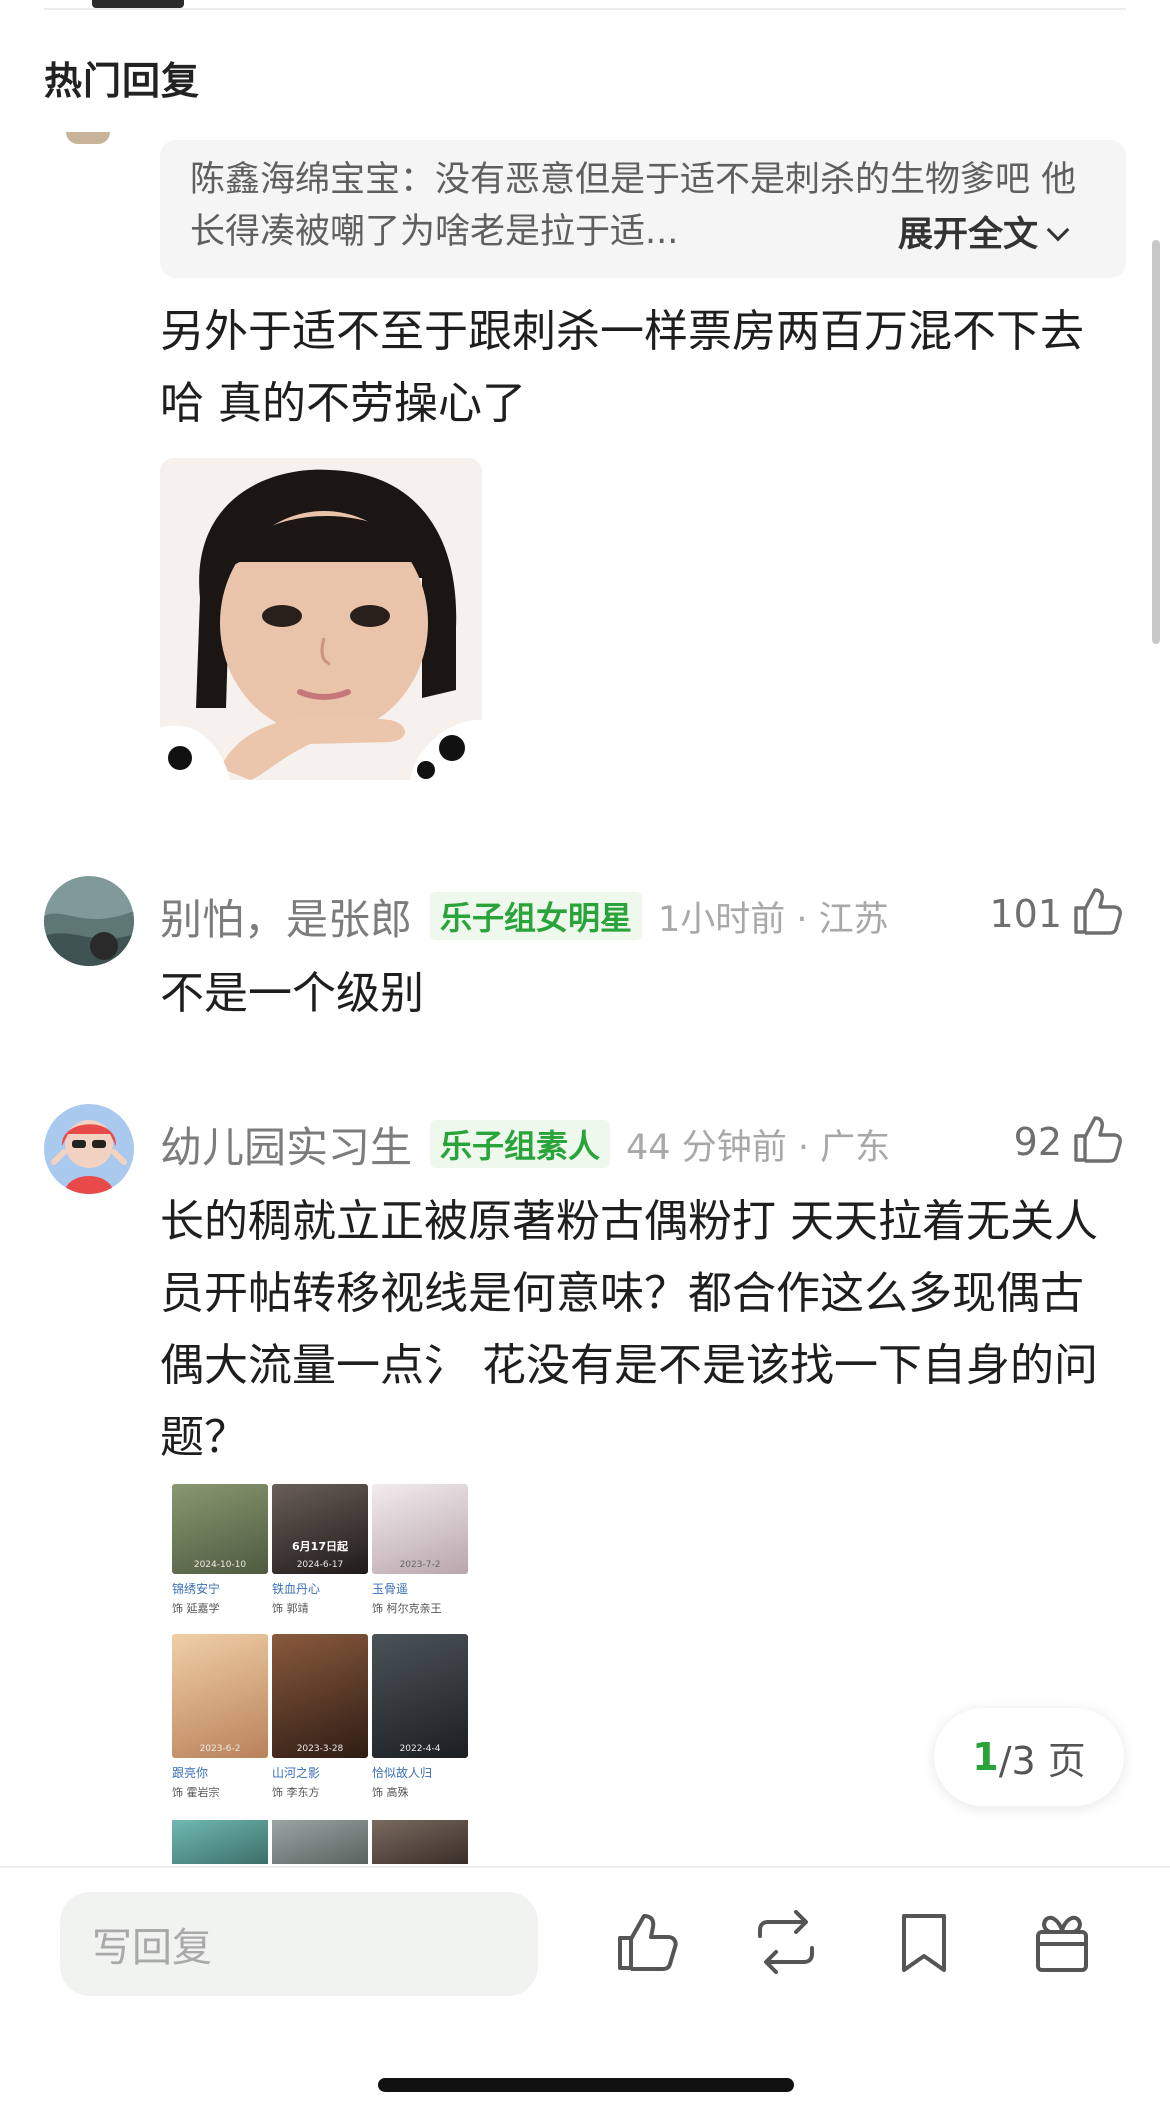 This screenshot has width=1170, height=2116. What do you see at coordinates (420, 1749) in the screenshot?
I see `film-date: 2022-4-4` at bounding box center [420, 1749].